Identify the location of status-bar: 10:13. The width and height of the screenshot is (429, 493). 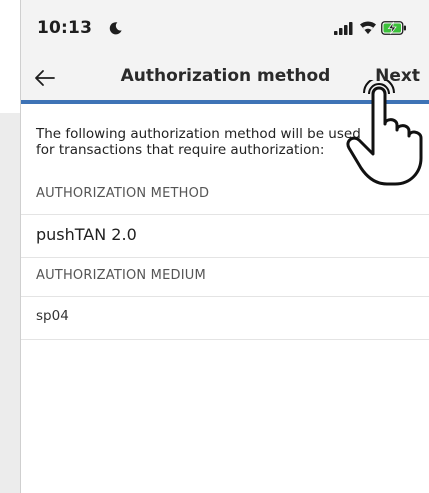
(225, 28).